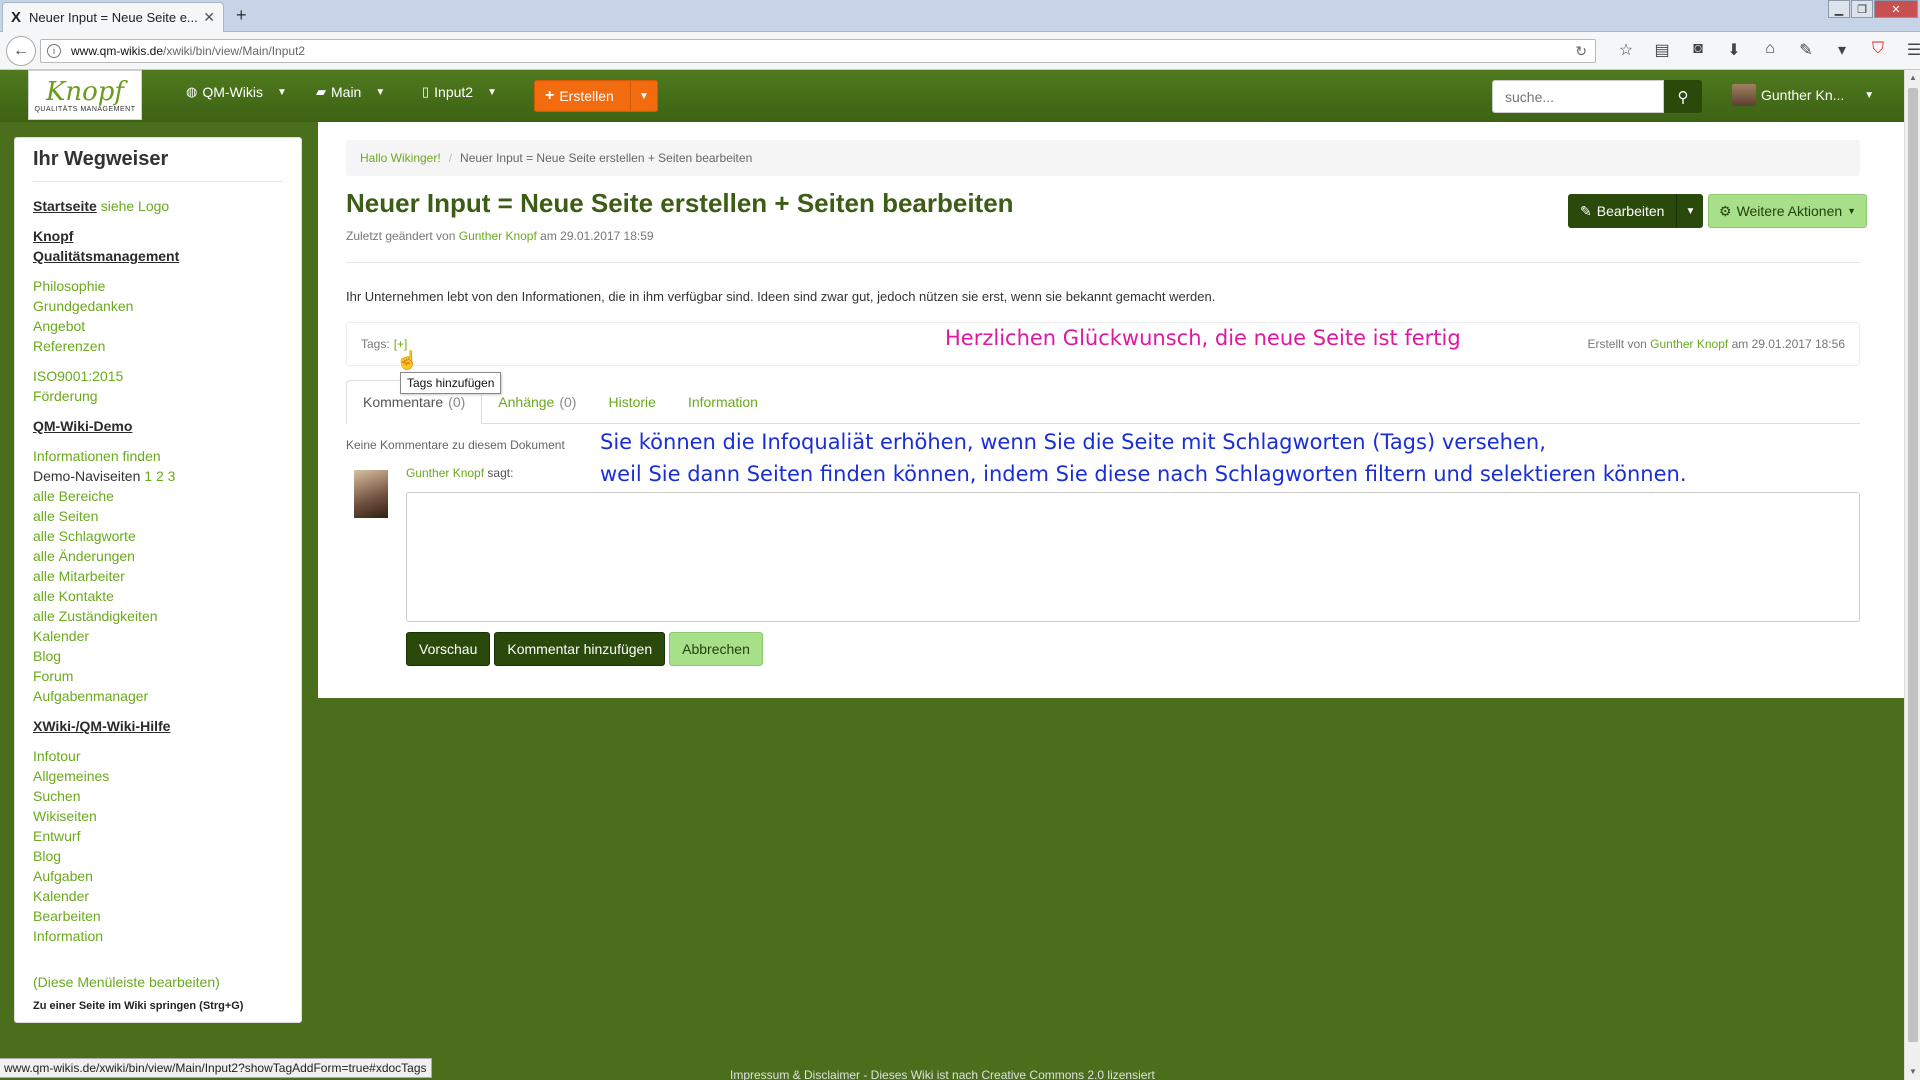 The width and height of the screenshot is (1920, 1080). What do you see at coordinates (321, 91) in the screenshot?
I see `folder-icon: ▰` at bounding box center [321, 91].